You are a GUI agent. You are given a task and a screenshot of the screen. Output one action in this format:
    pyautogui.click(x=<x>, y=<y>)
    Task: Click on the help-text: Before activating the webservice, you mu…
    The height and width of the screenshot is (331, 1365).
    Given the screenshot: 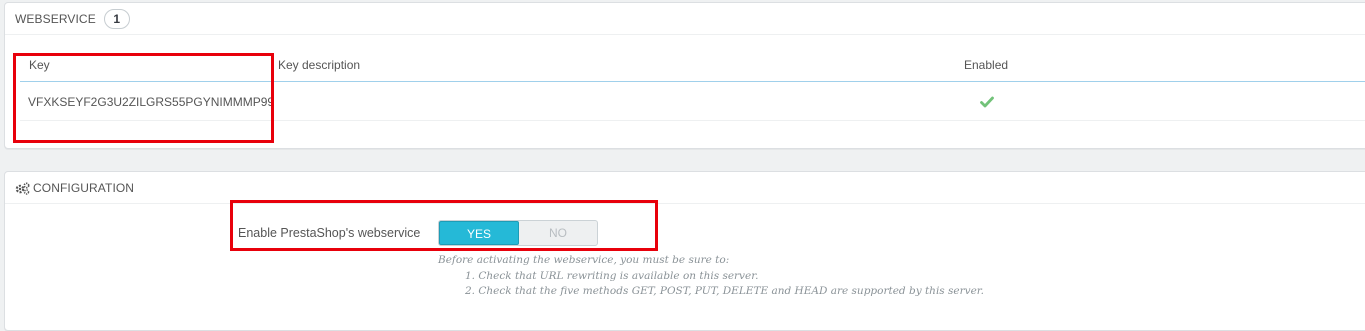 What is the action you would take?
    pyautogui.click(x=711, y=276)
    